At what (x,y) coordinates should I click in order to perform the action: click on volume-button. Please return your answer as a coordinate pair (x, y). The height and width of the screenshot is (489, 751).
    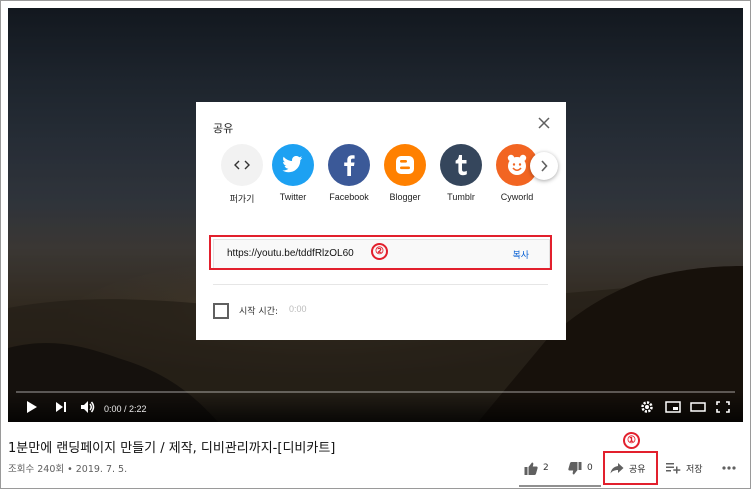
    Looking at the image, I should click on (88, 407).